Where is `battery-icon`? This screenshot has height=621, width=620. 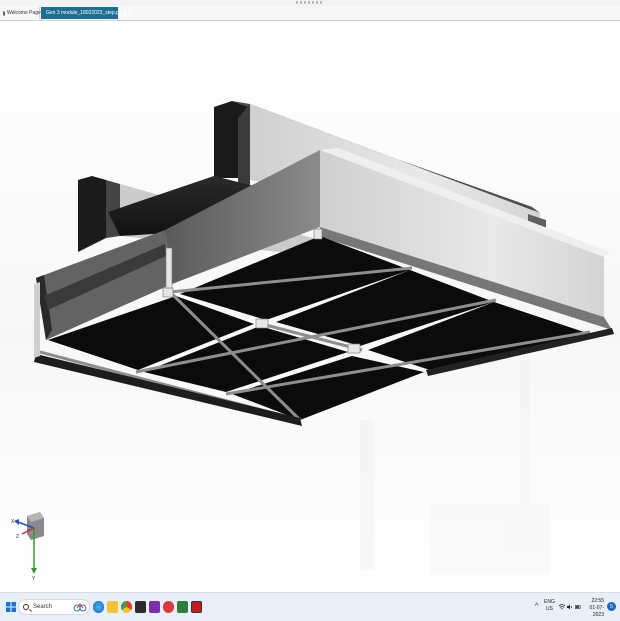
battery-icon is located at coordinates (578, 607).